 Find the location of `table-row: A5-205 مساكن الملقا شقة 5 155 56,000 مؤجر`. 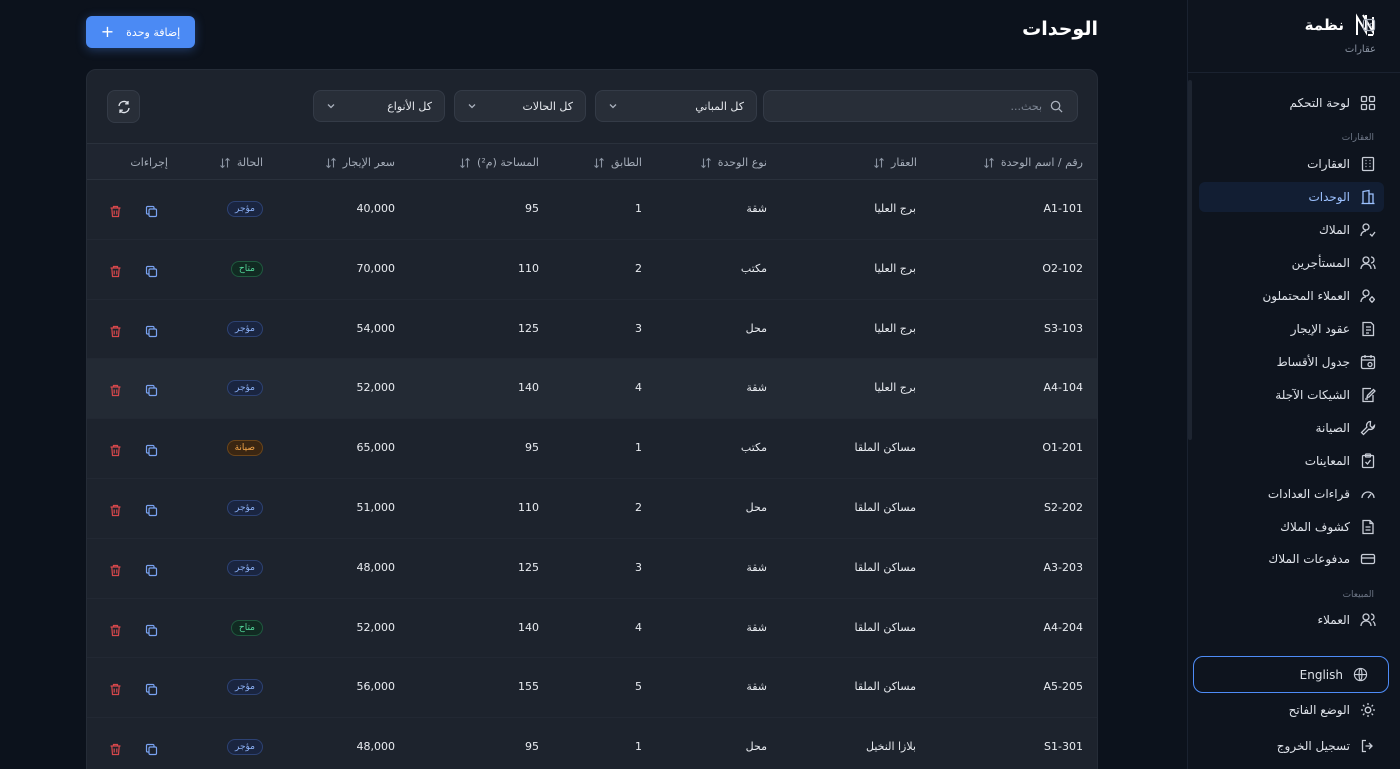

table-row: A5-205 مساكن الملقا شقة 5 155 56,000 مؤجر is located at coordinates (592, 688).